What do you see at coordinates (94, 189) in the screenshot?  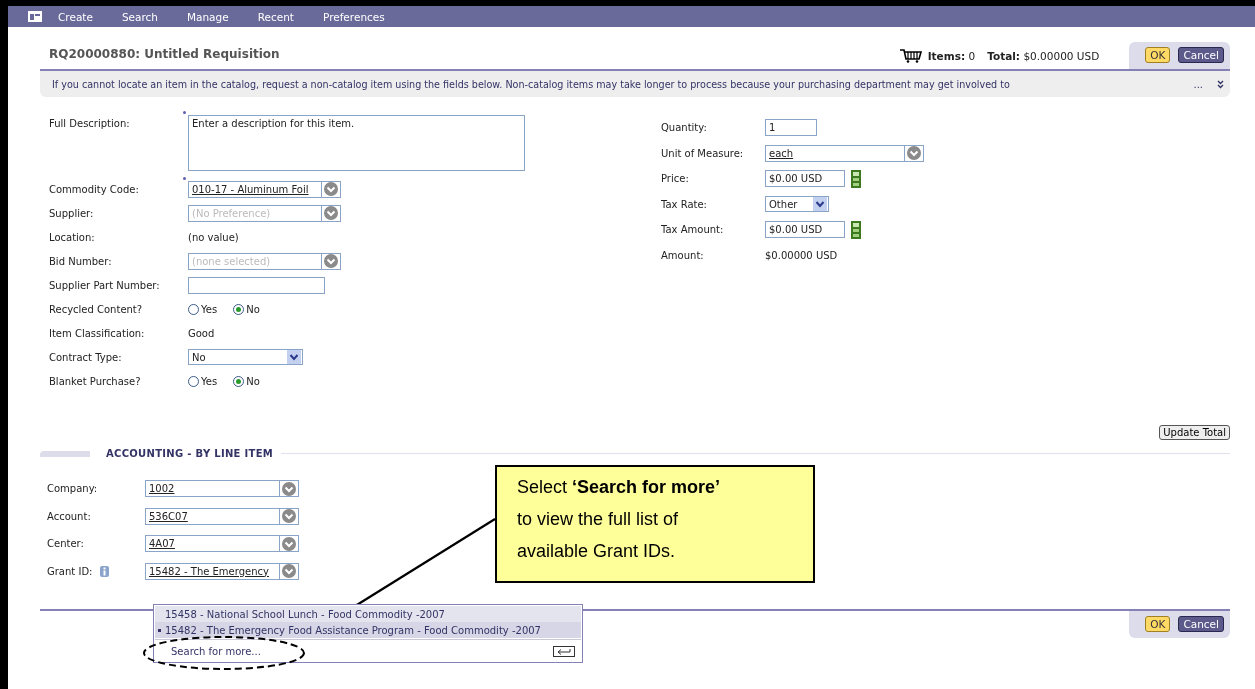 I see `field-label: Commodity Code:` at bounding box center [94, 189].